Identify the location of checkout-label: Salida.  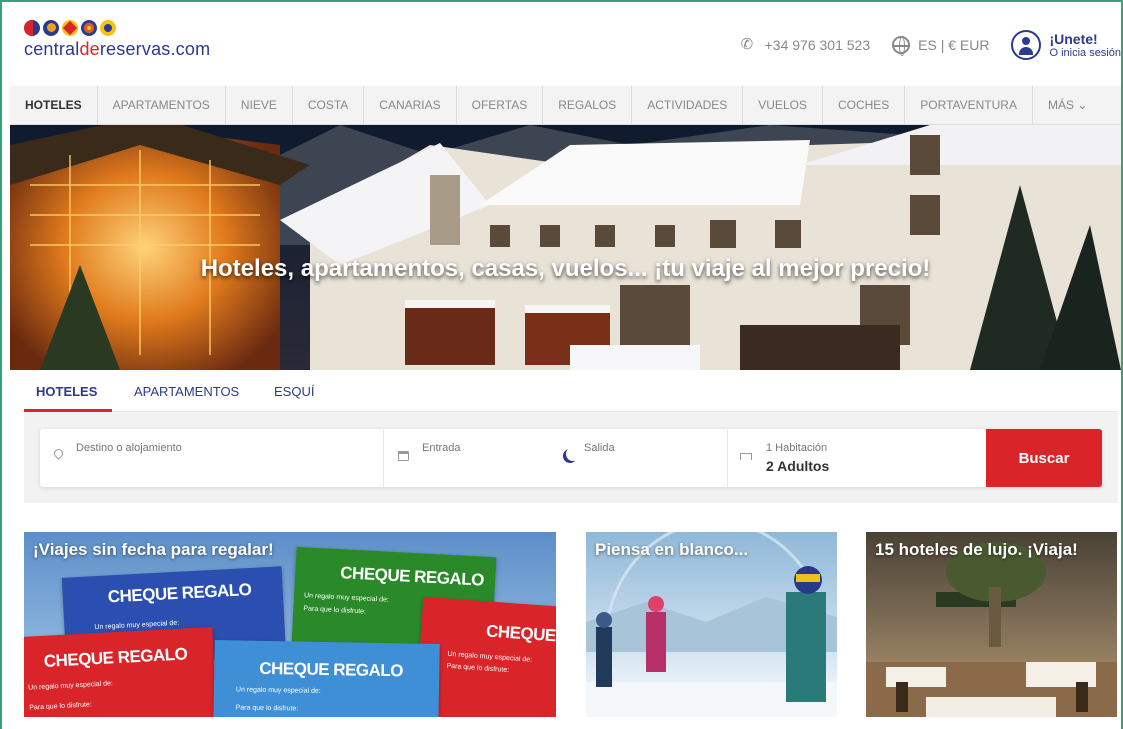
(599, 448).